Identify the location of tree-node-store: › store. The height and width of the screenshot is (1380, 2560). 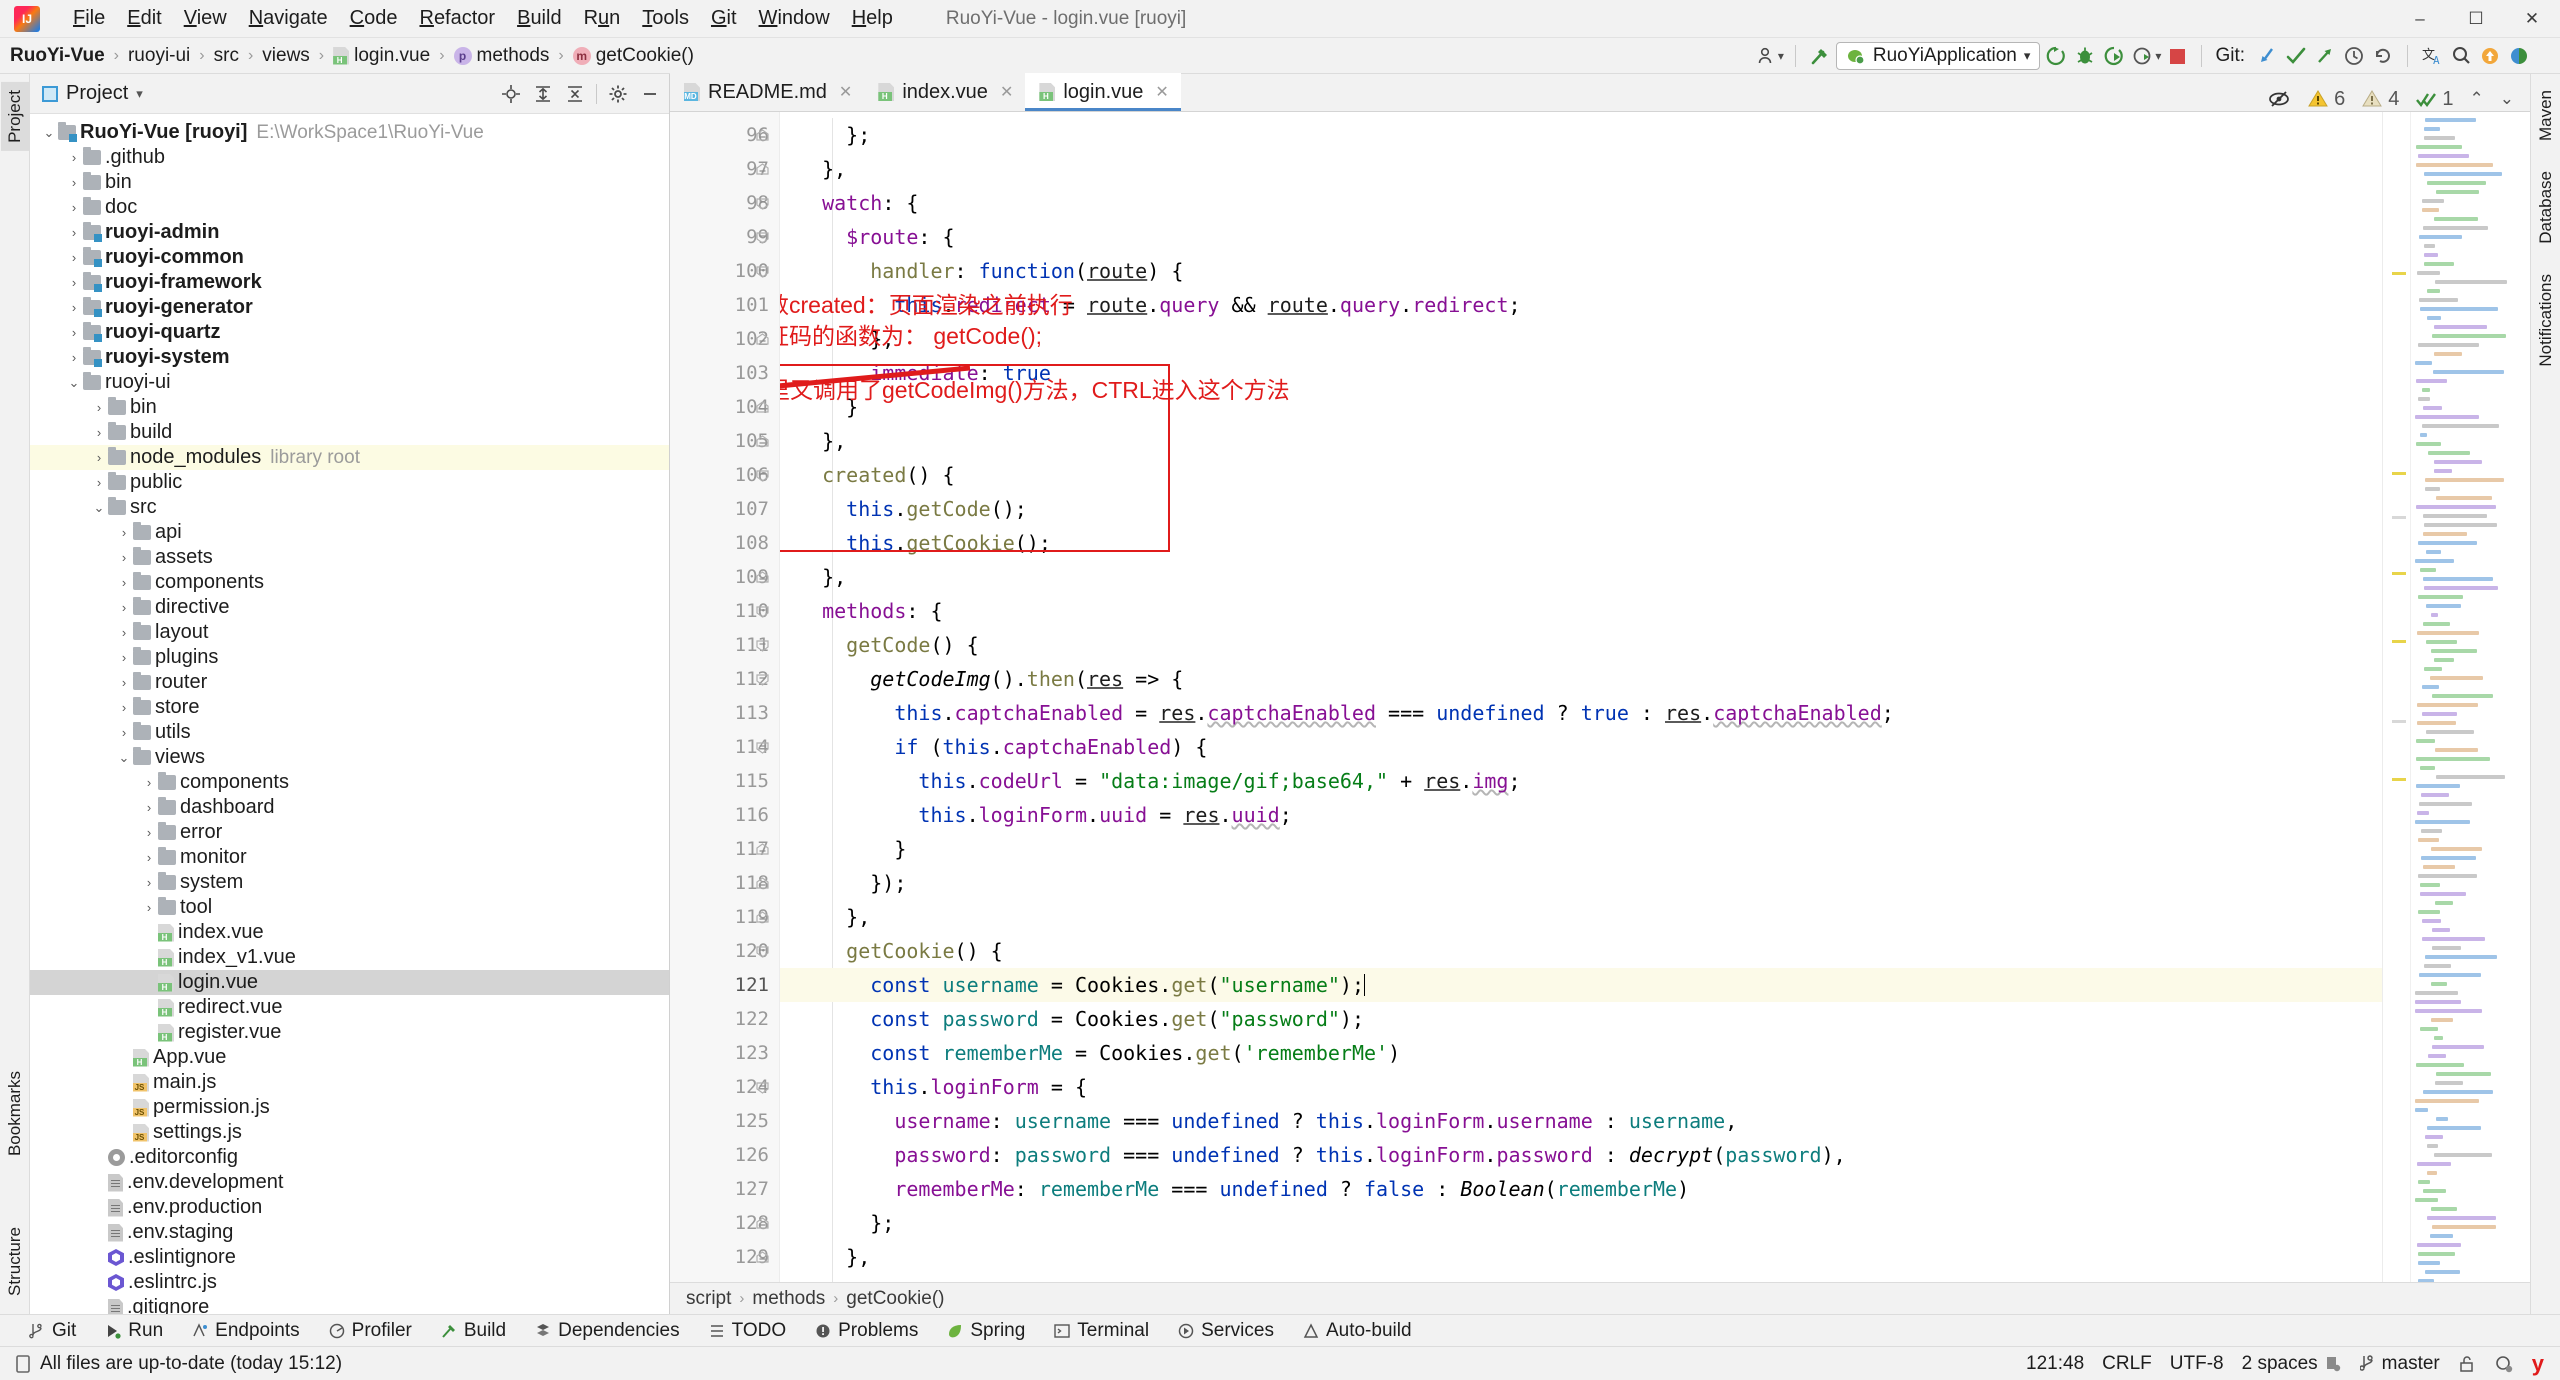
(349, 707).